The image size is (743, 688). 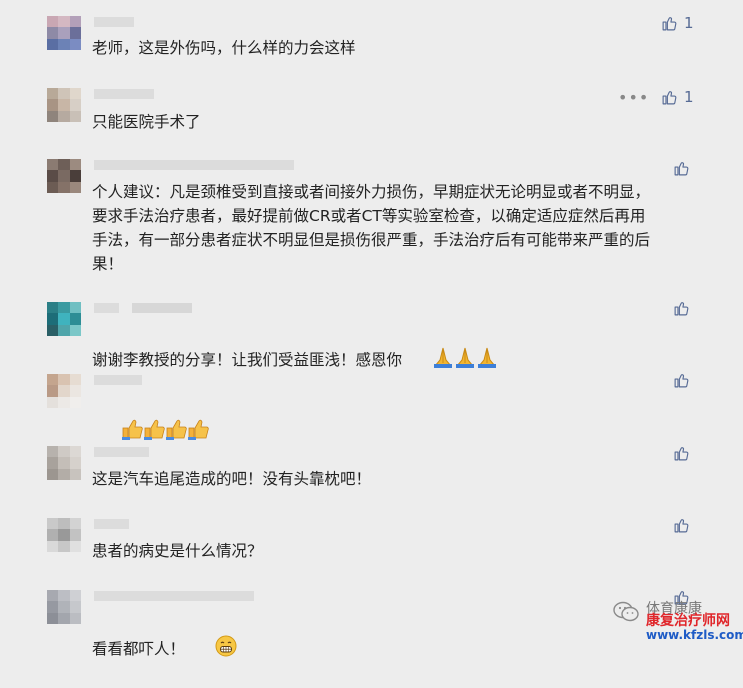 What do you see at coordinates (626, 611) in the screenshot?
I see `wechat-logo-icon` at bounding box center [626, 611].